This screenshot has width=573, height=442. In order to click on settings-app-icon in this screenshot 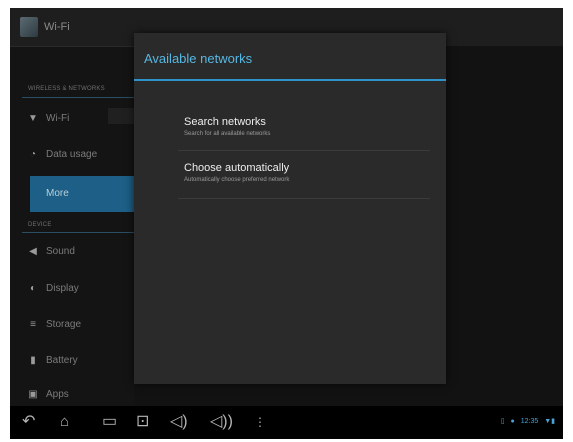, I will do `click(29, 27)`.